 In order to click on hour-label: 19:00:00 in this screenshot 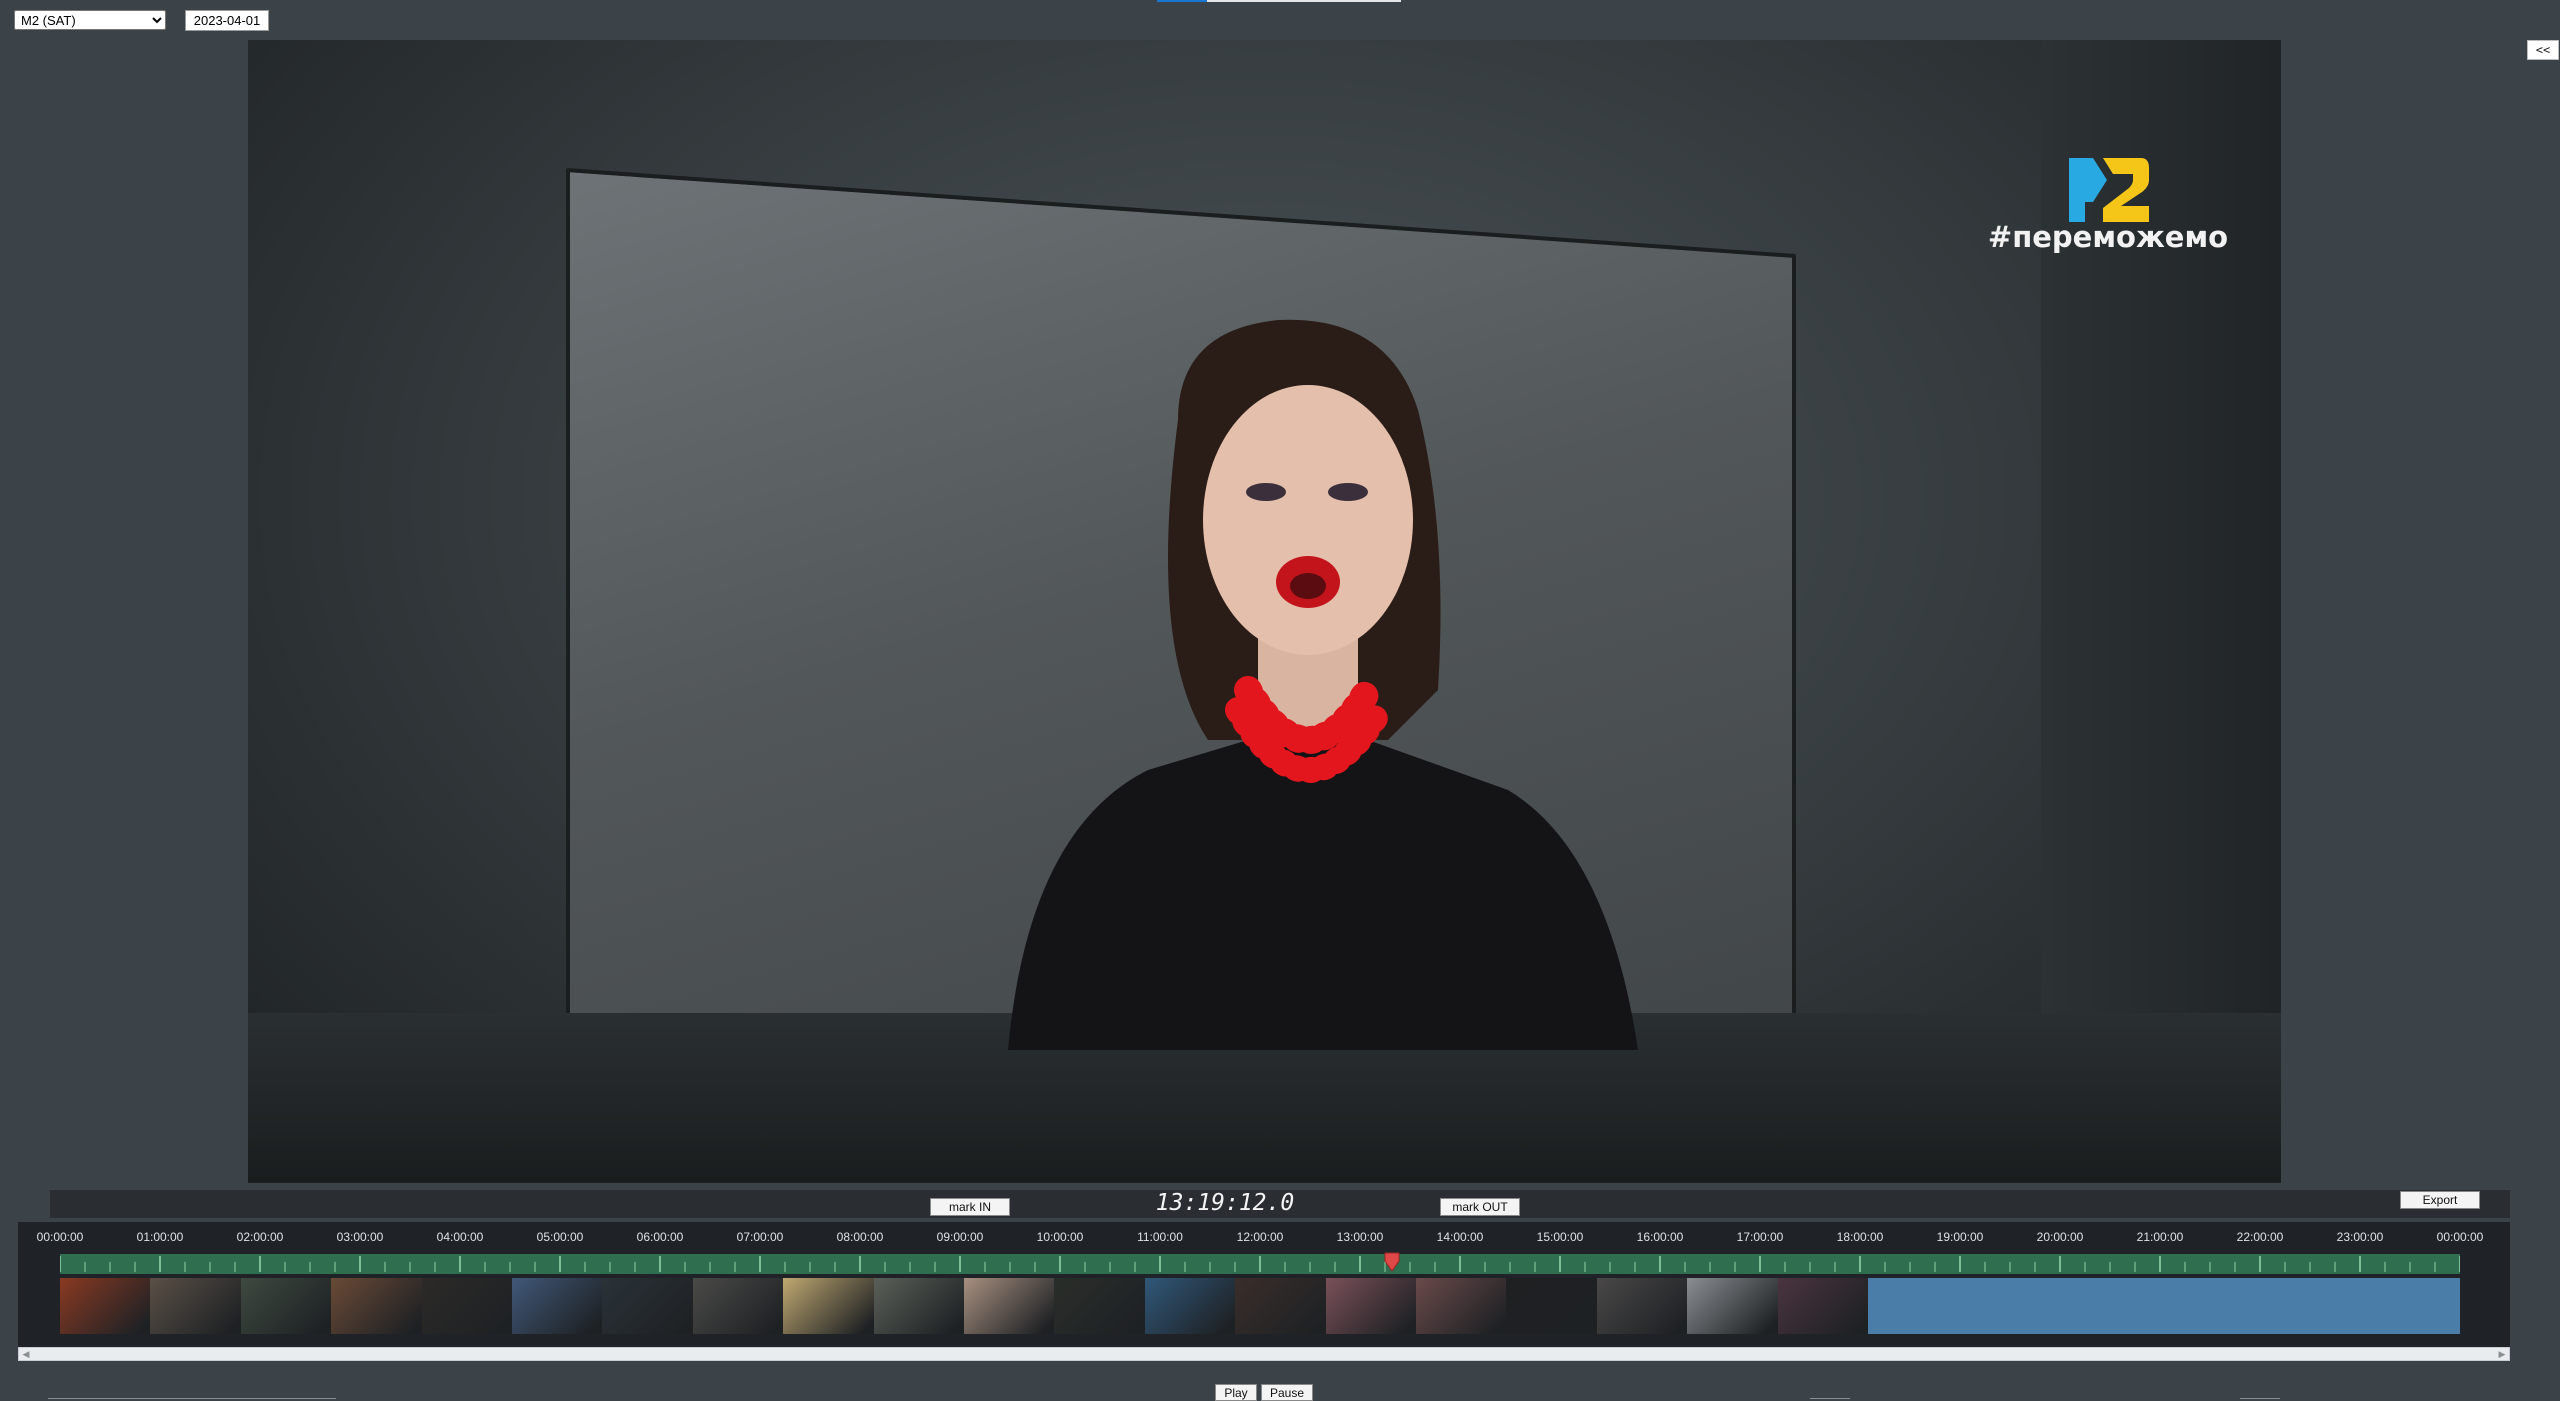, I will do `click(1960, 1237)`.